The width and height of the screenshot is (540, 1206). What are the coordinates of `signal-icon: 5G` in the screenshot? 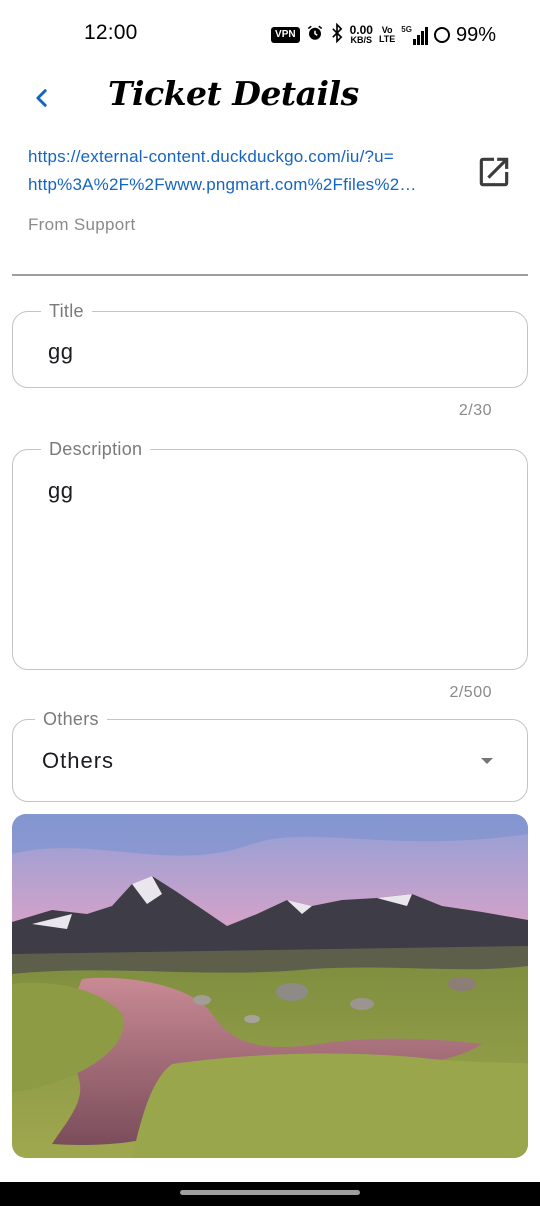 It's located at (414, 35).